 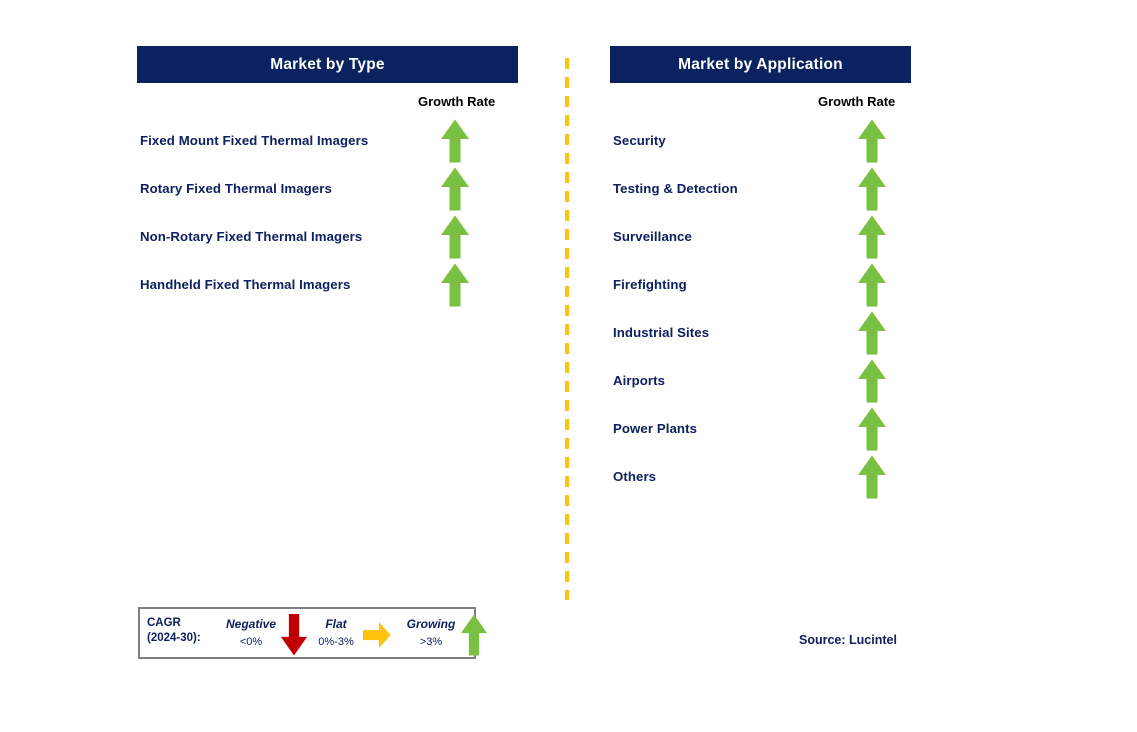 I want to click on table-row: Rotary Fixed Thermal Imagers, so click(x=327, y=190).